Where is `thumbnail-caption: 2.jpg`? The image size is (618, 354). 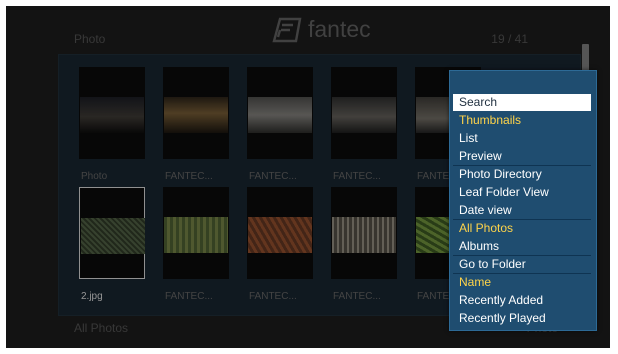 thumbnail-caption: 2.jpg is located at coordinates (92, 296).